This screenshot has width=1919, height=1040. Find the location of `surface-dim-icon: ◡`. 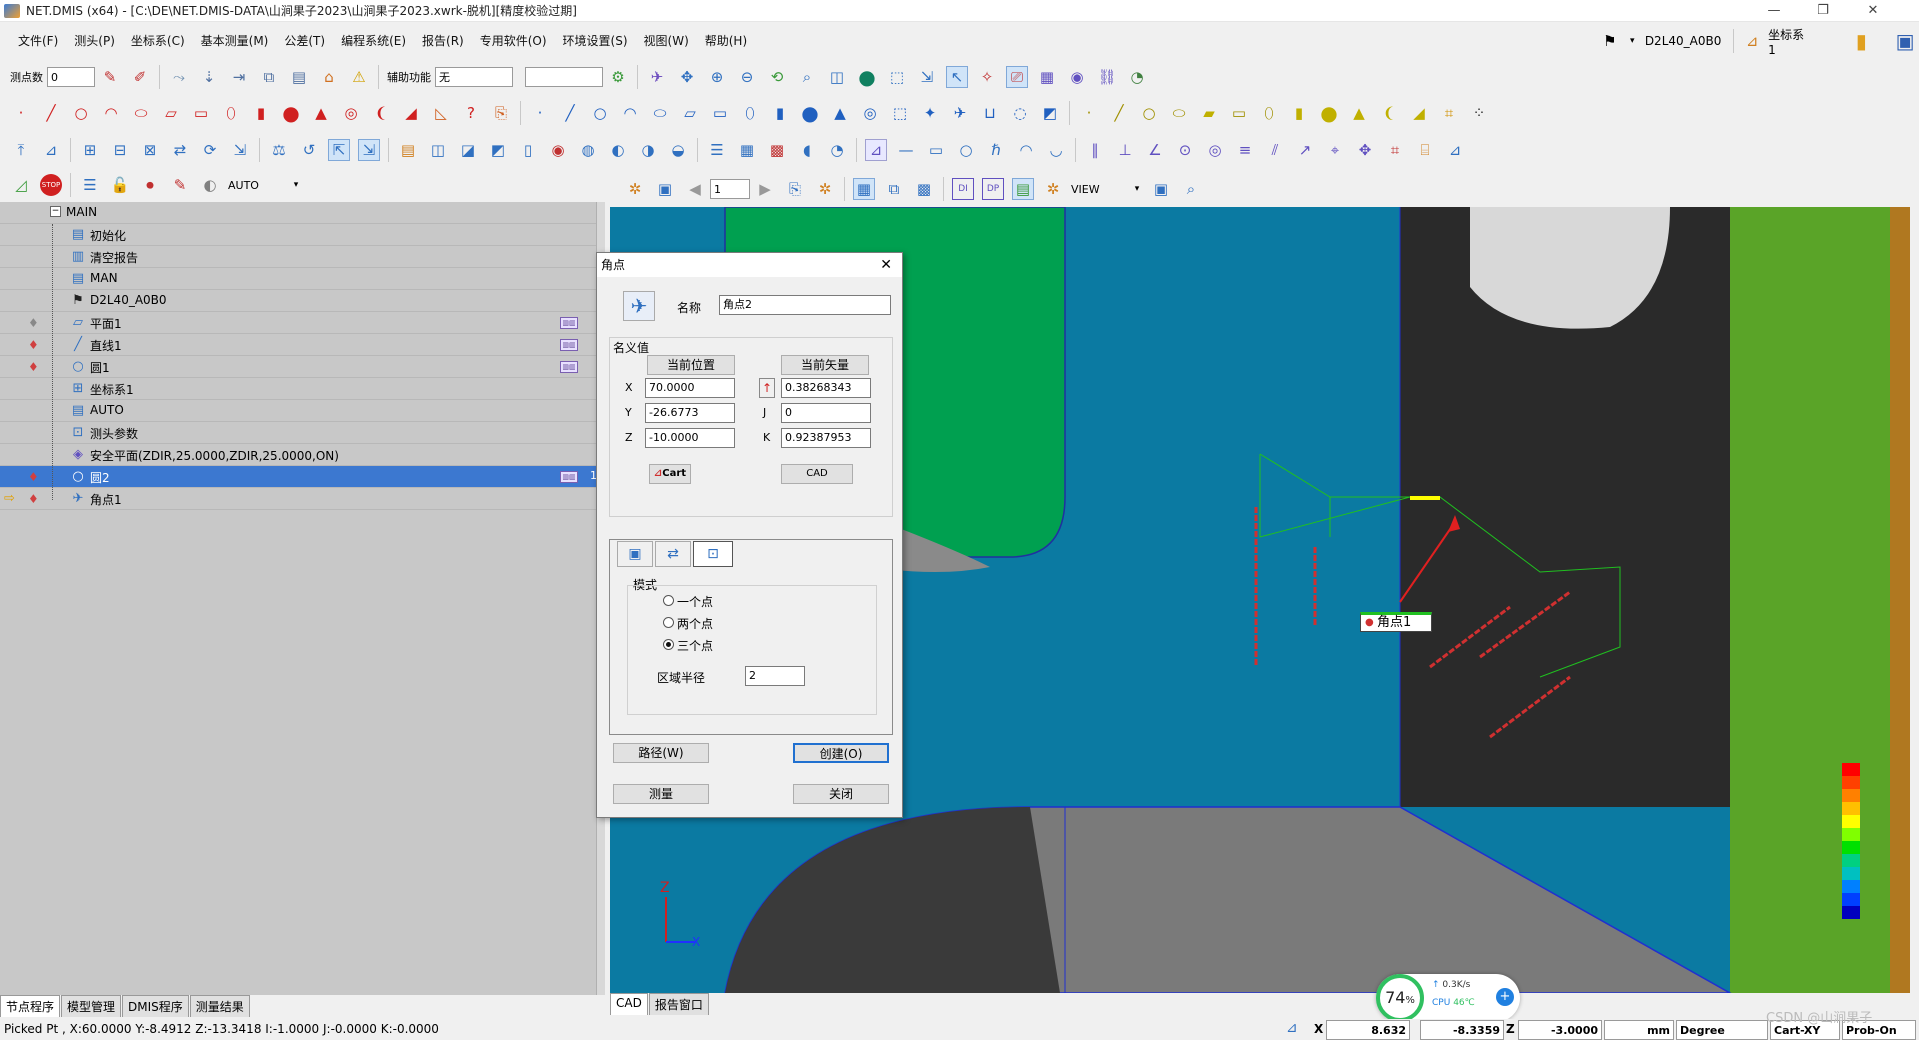

surface-dim-icon: ◡ is located at coordinates (1056, 150).